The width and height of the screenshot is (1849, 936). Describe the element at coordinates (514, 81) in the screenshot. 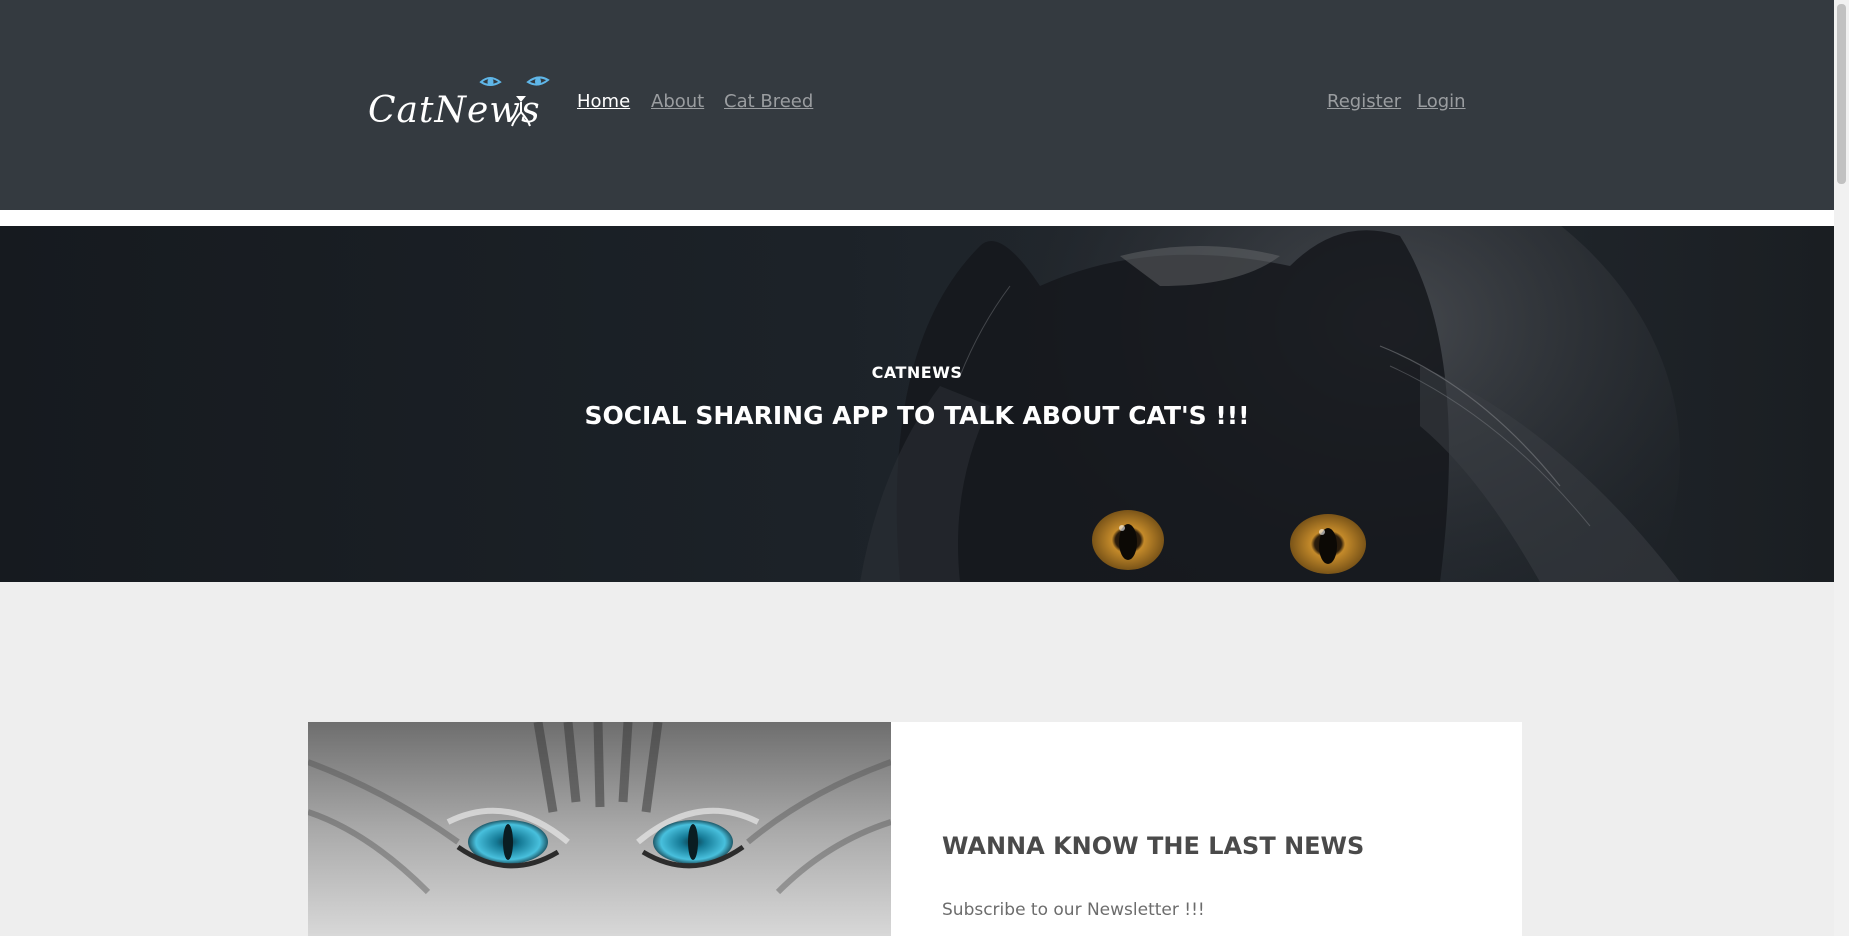

I see `cat-eyes-icon` at that location.